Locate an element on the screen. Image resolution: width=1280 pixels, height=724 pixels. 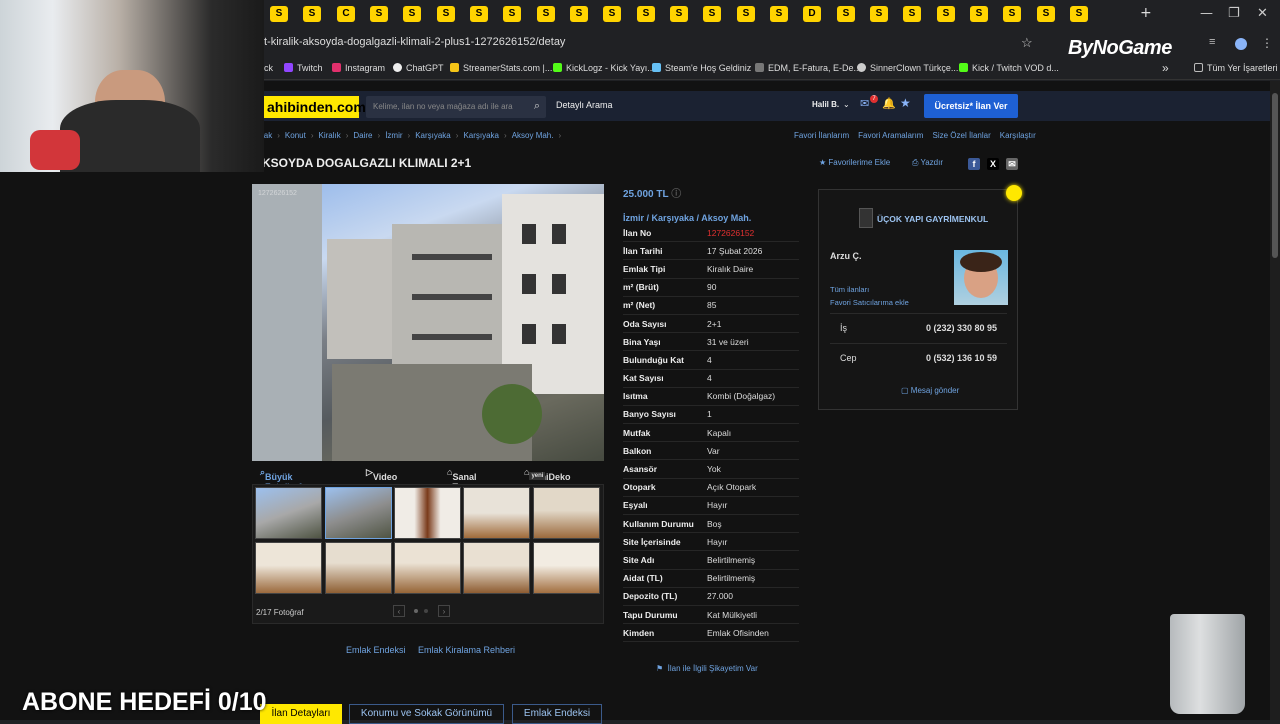
breadcrumb-item: Kiralık is located at coordinates (329, 135).